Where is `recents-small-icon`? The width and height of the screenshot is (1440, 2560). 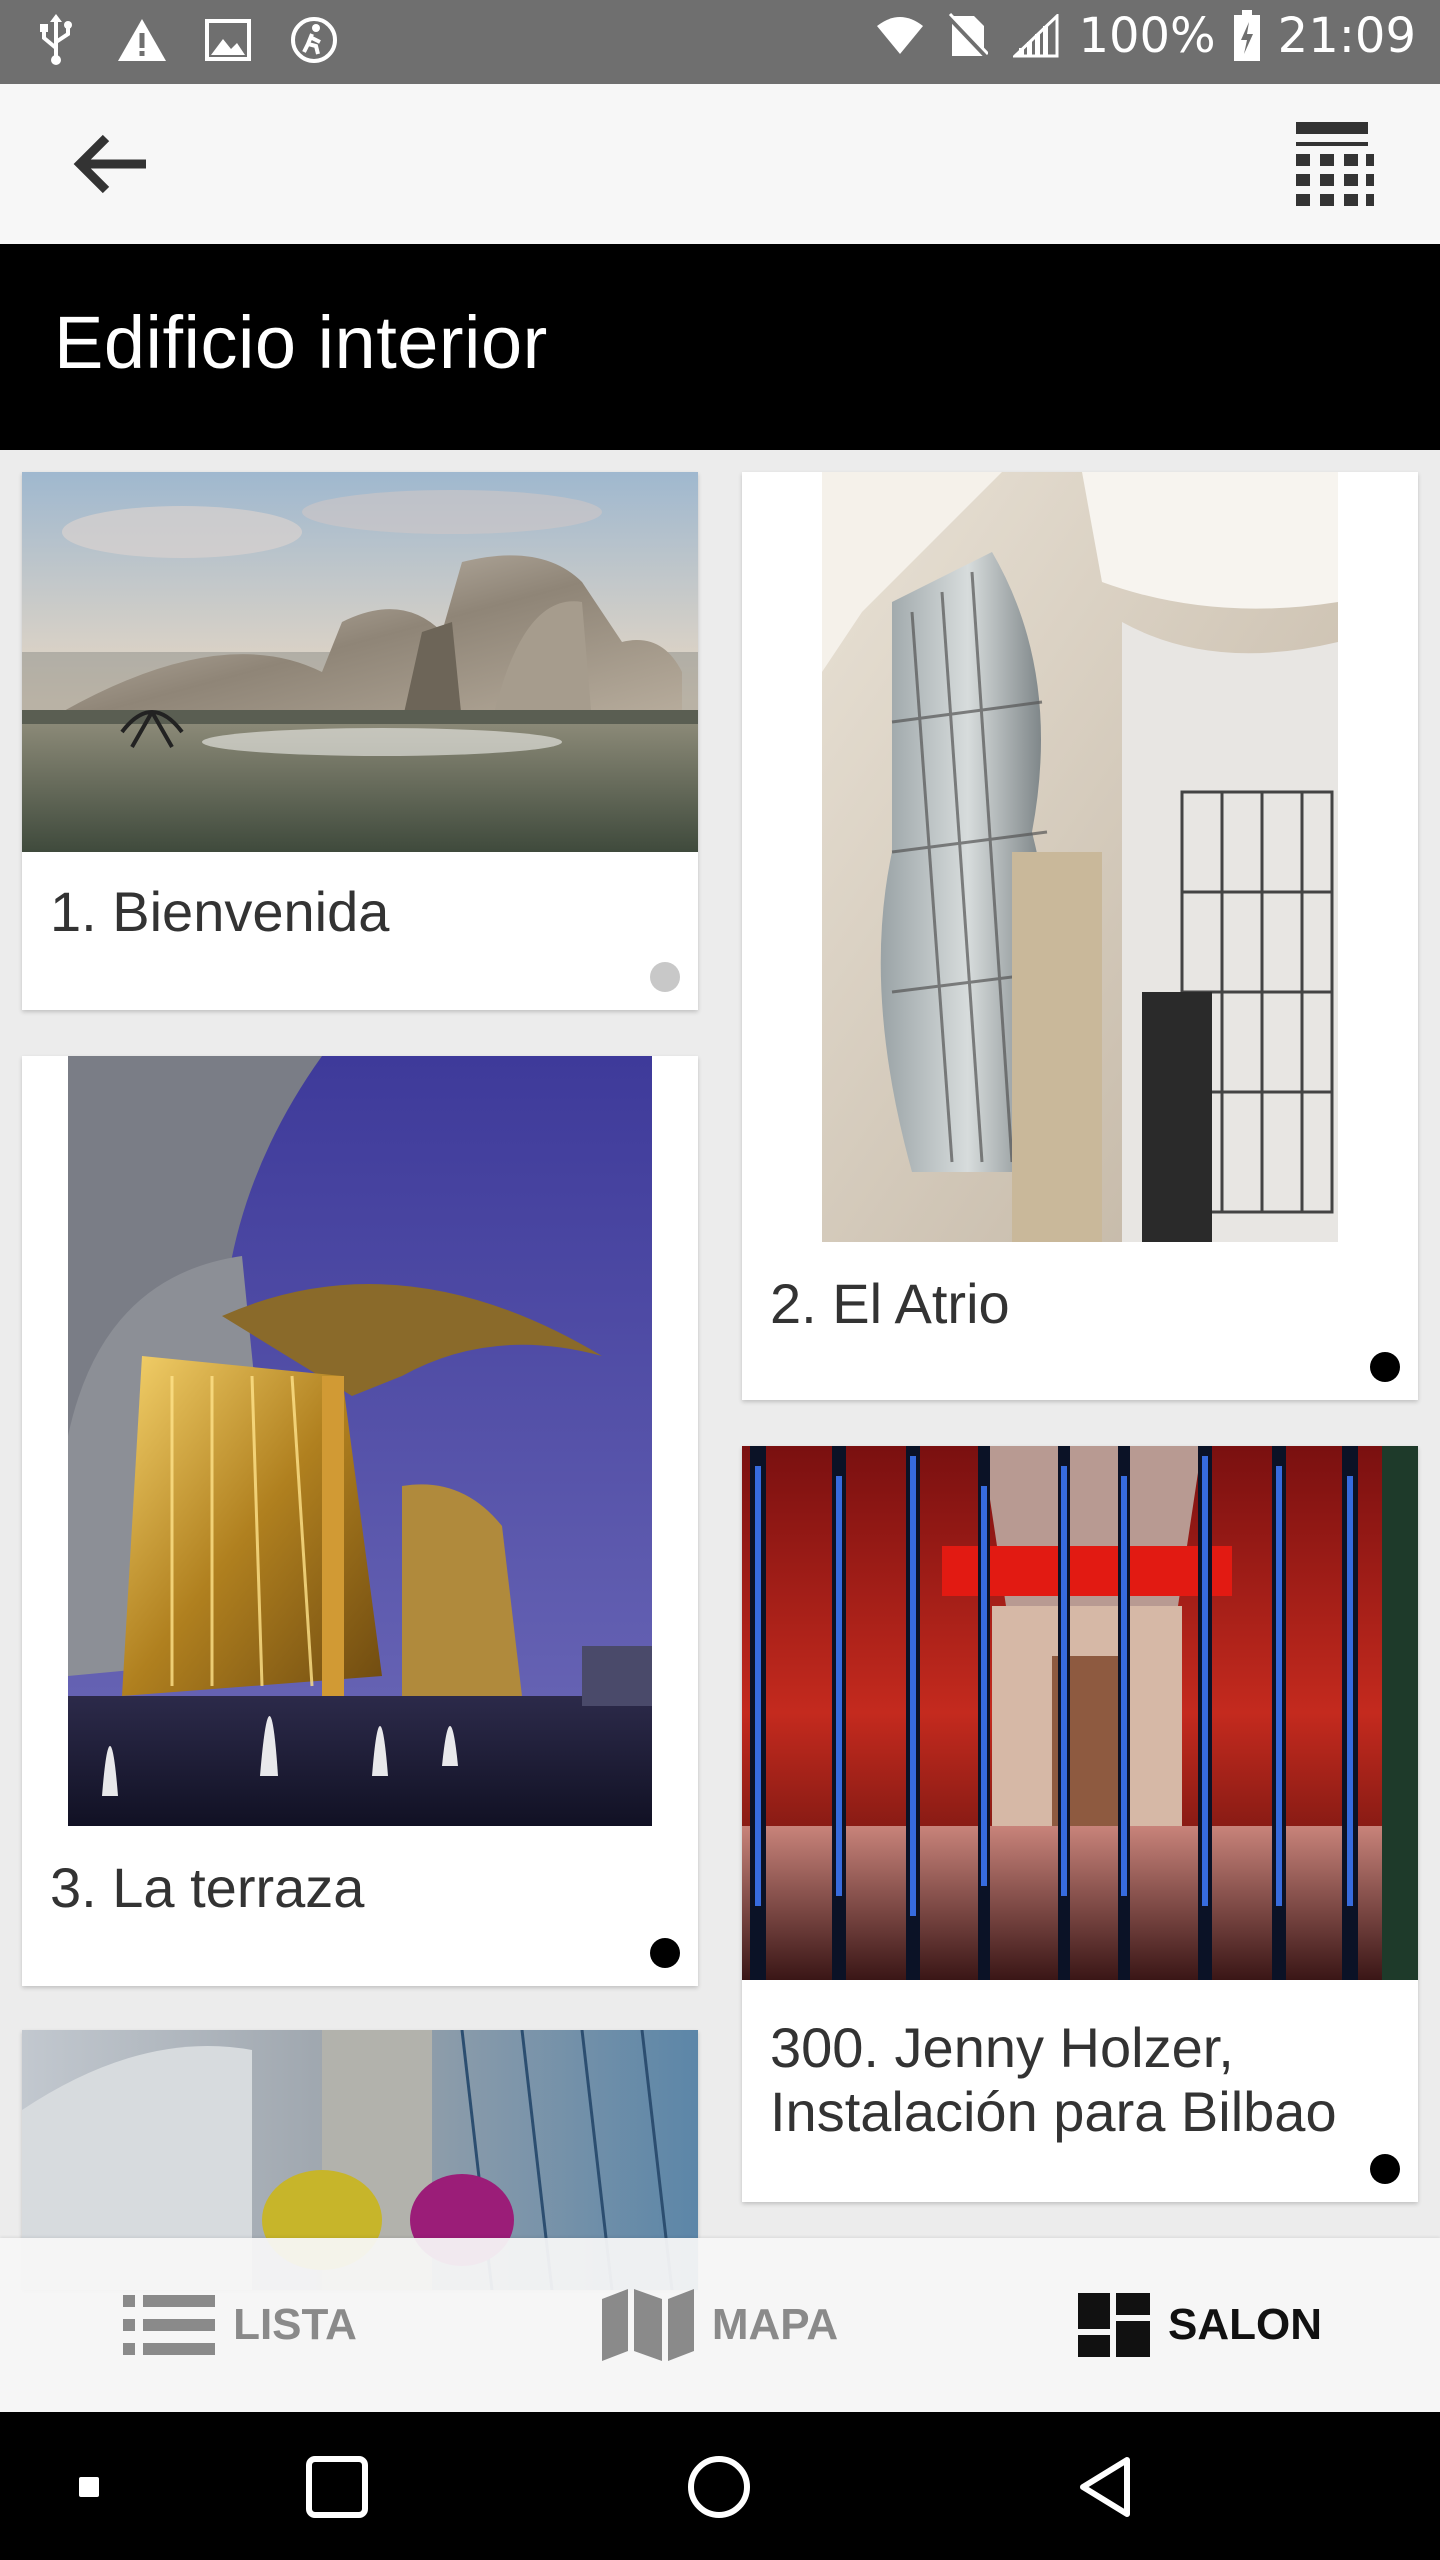 recents-small-icon is located at coordinates (89, 2487).